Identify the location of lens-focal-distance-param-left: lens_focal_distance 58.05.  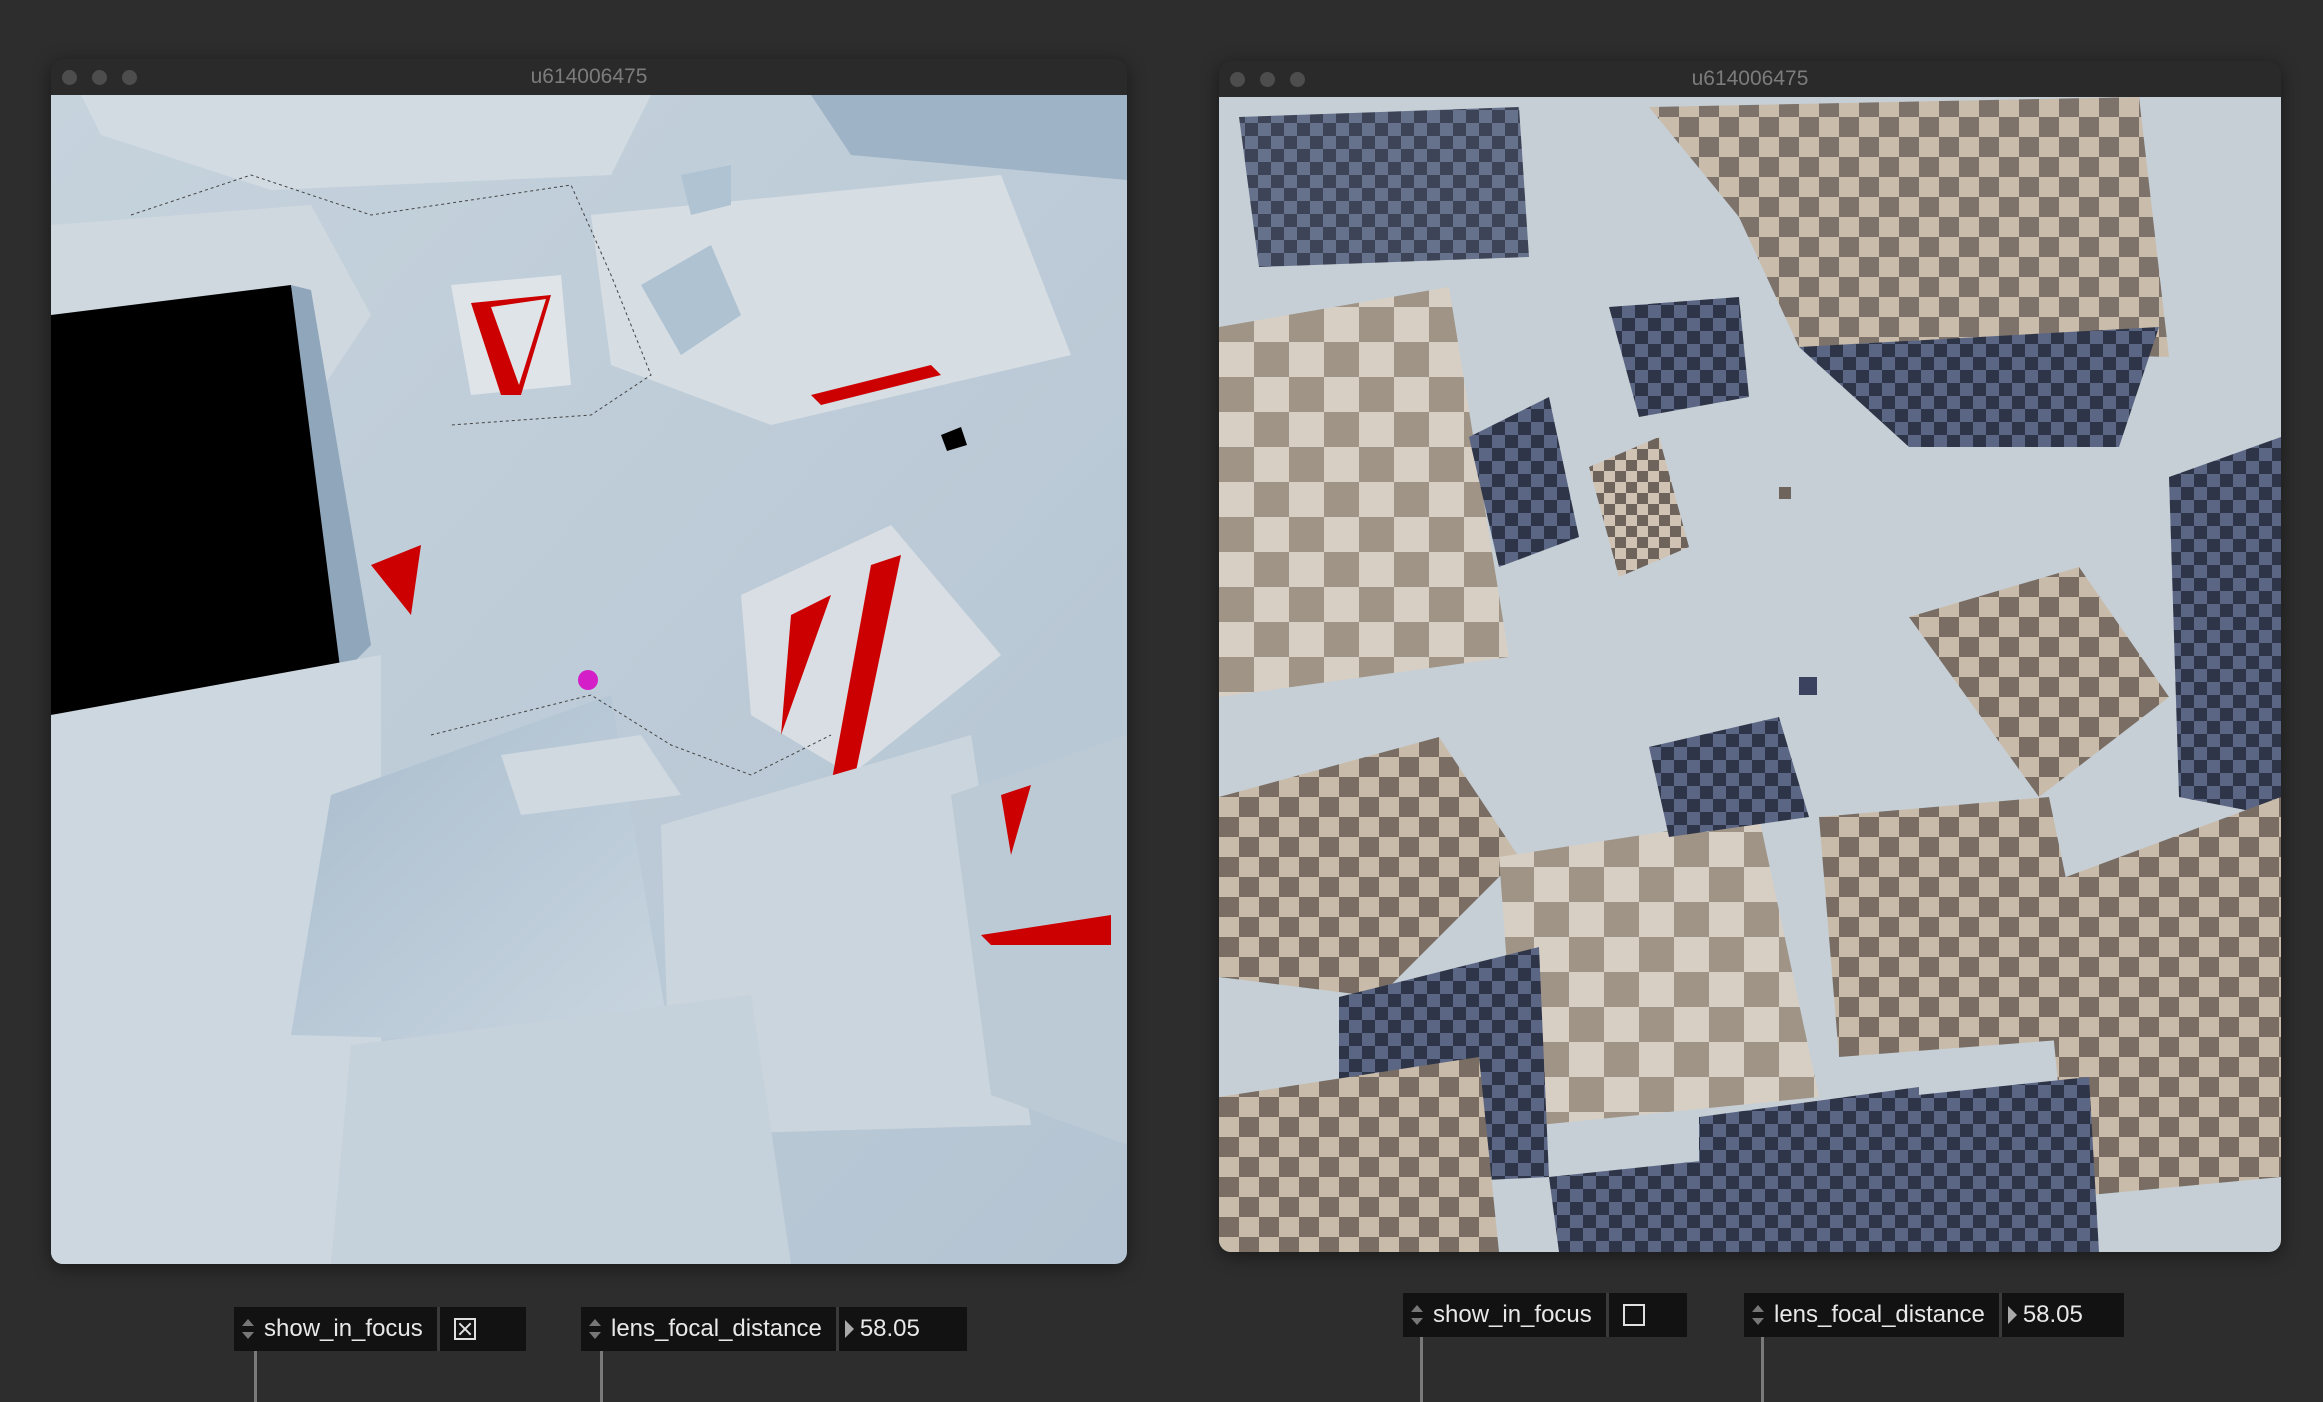
(774, 1329).